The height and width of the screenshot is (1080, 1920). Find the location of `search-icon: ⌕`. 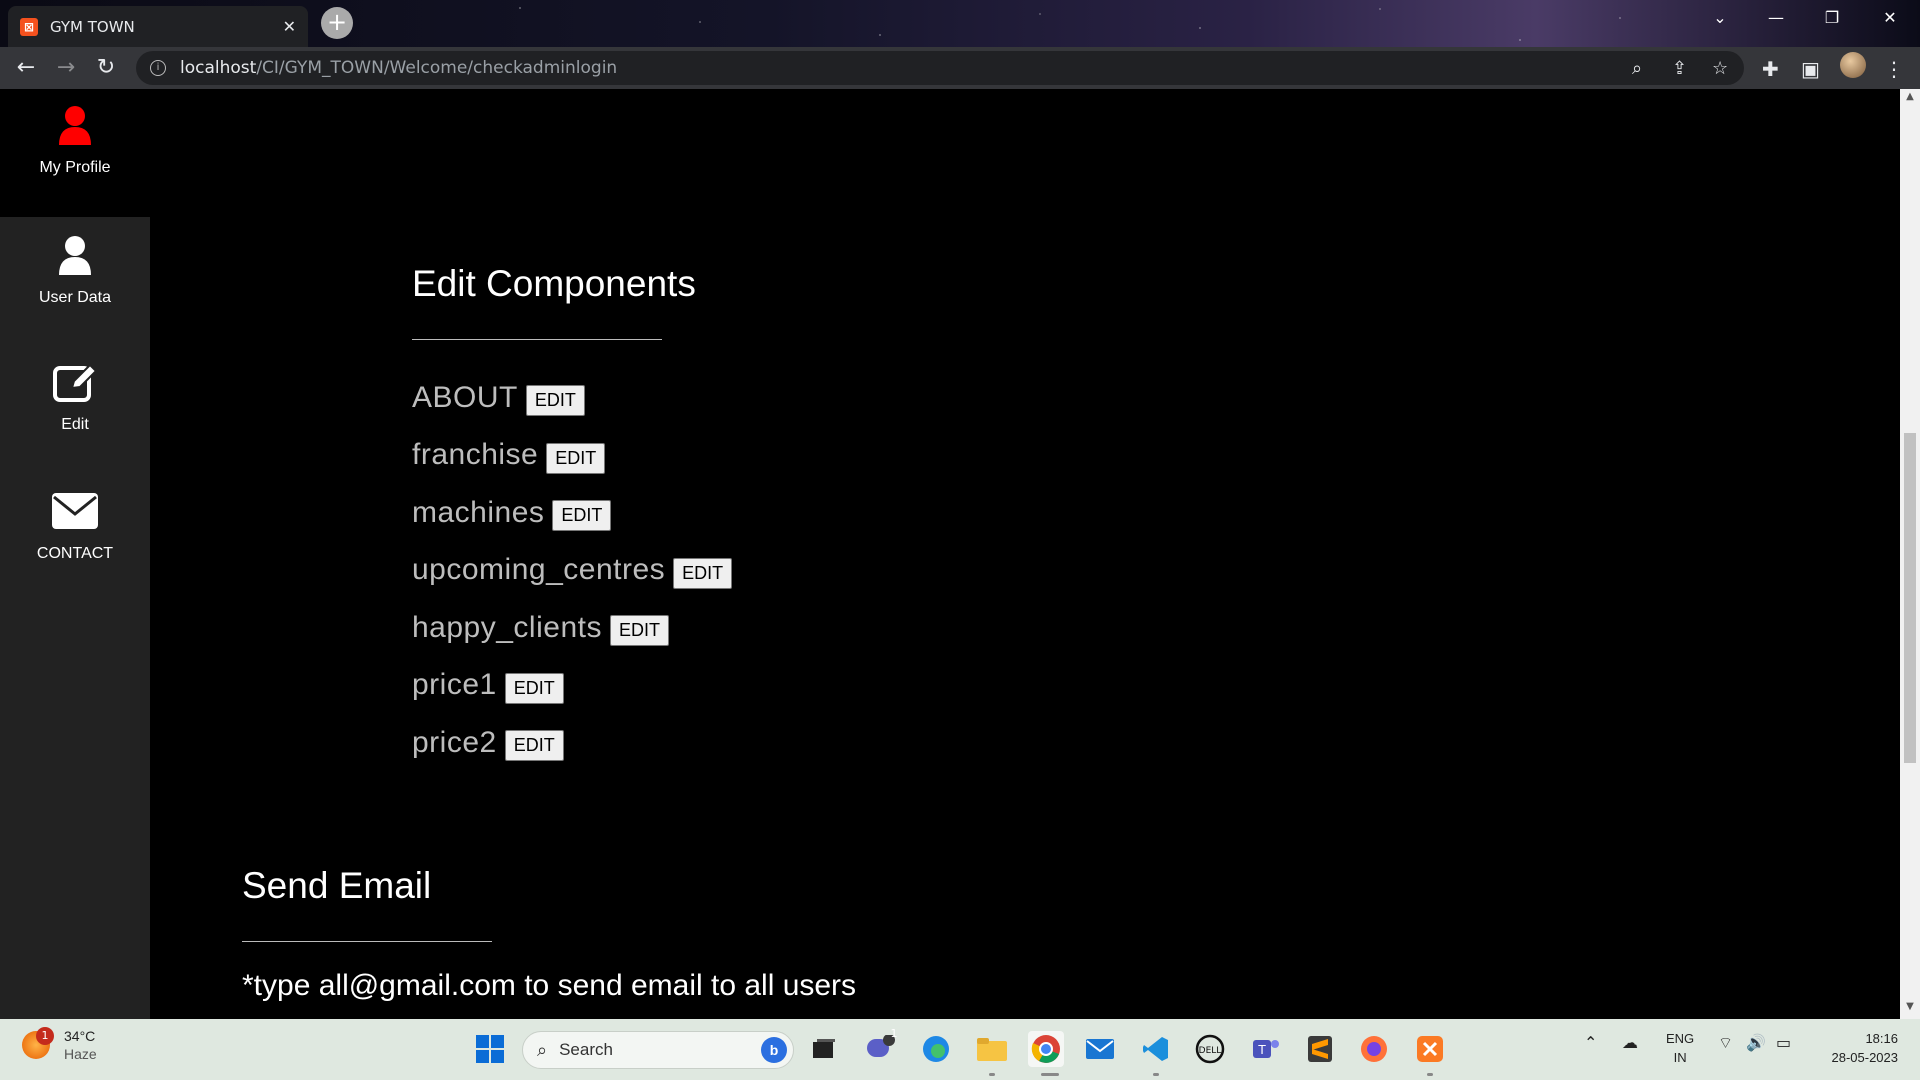

search-icon: ⌕ is located at coordinates (542, 1049).